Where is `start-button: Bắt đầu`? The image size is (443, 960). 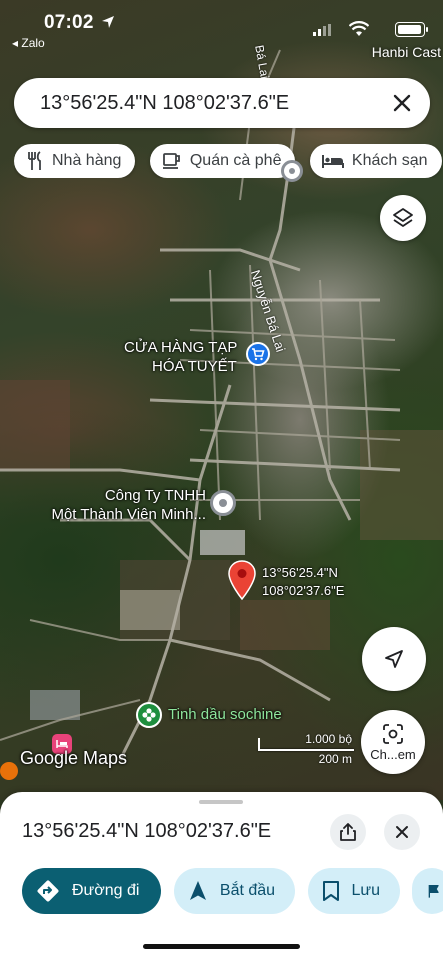
start-button: Bắt đầu is located at coordinates (234, 891).